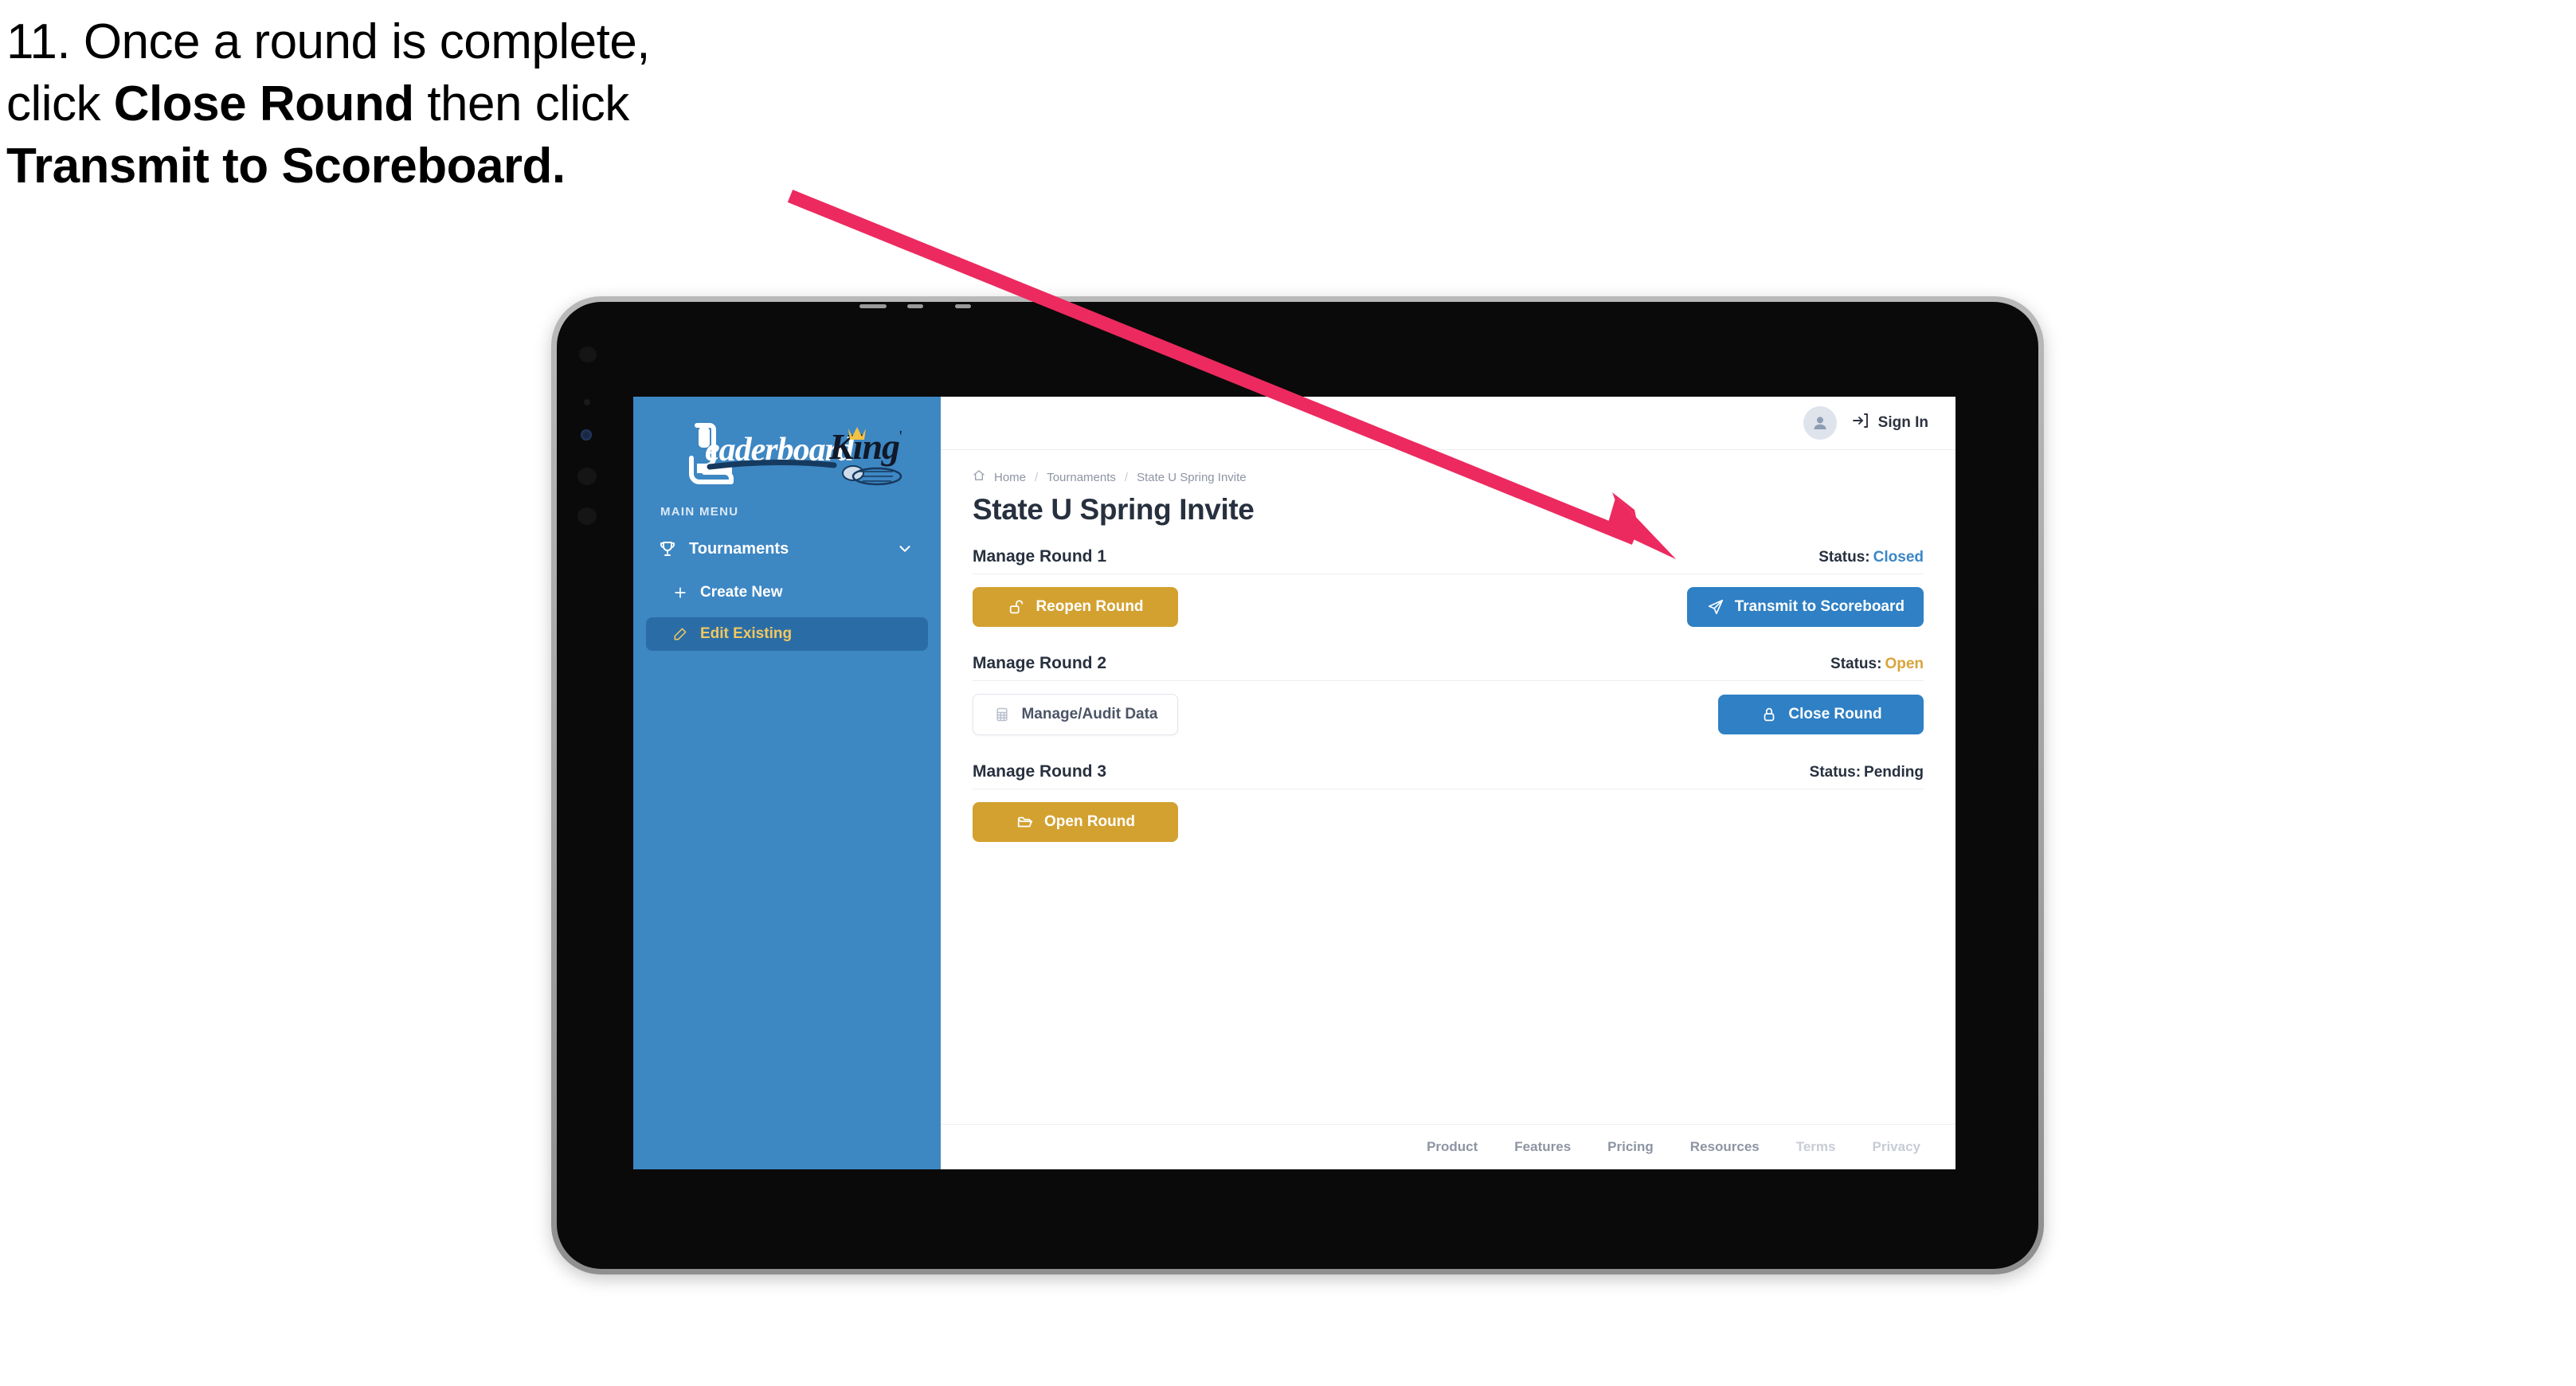 The image size is (2576, 1386). I want to click on login-arrow-icon, so click(1860, 423).